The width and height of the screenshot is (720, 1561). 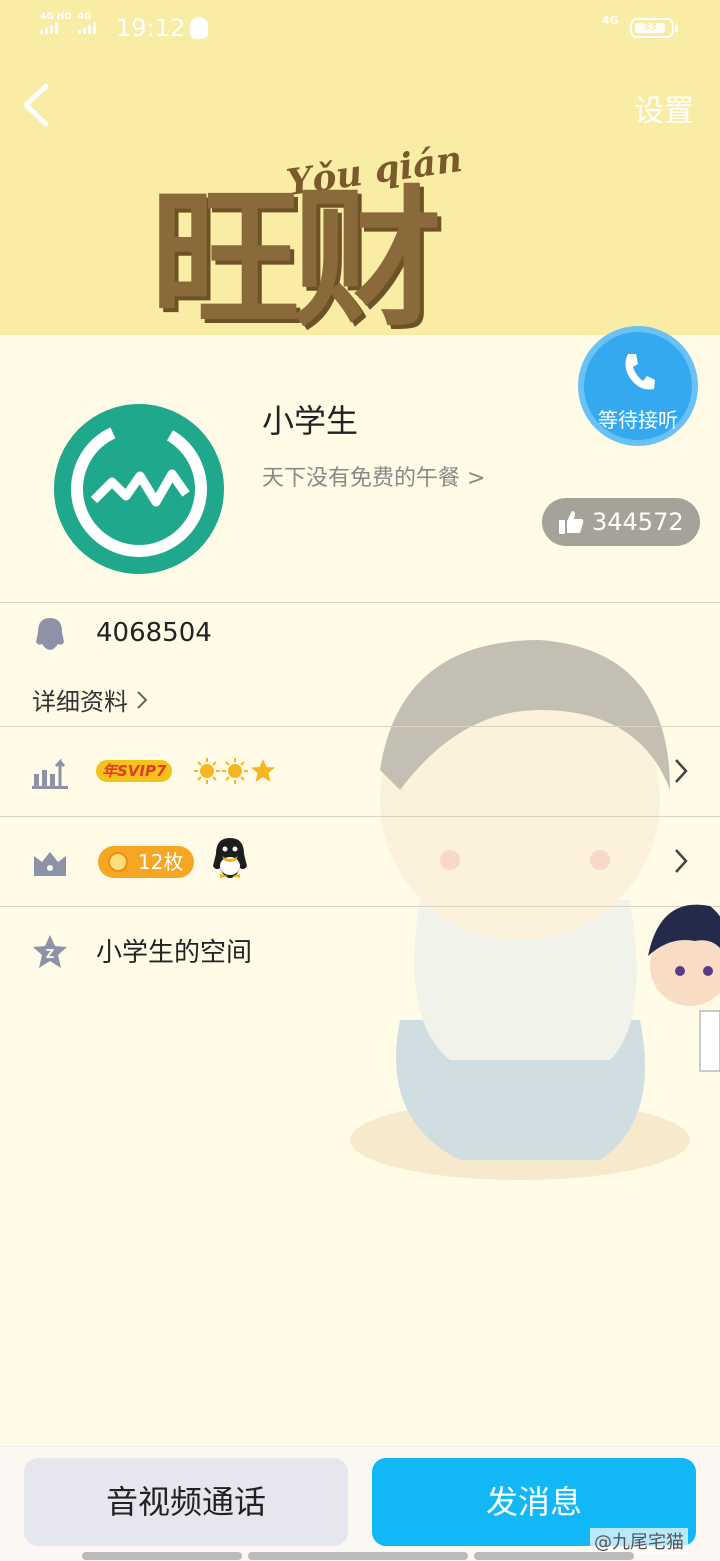 I want to click on back-button, so click(x=39, y=105).